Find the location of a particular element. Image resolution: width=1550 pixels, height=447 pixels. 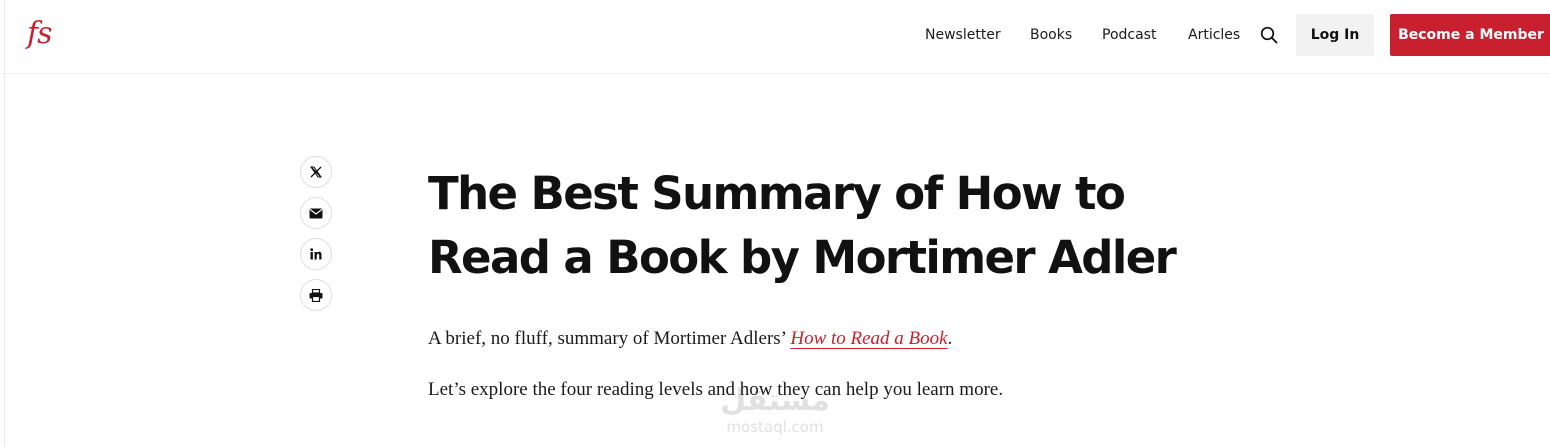

share-x-button is located at coordinates (316, 172).